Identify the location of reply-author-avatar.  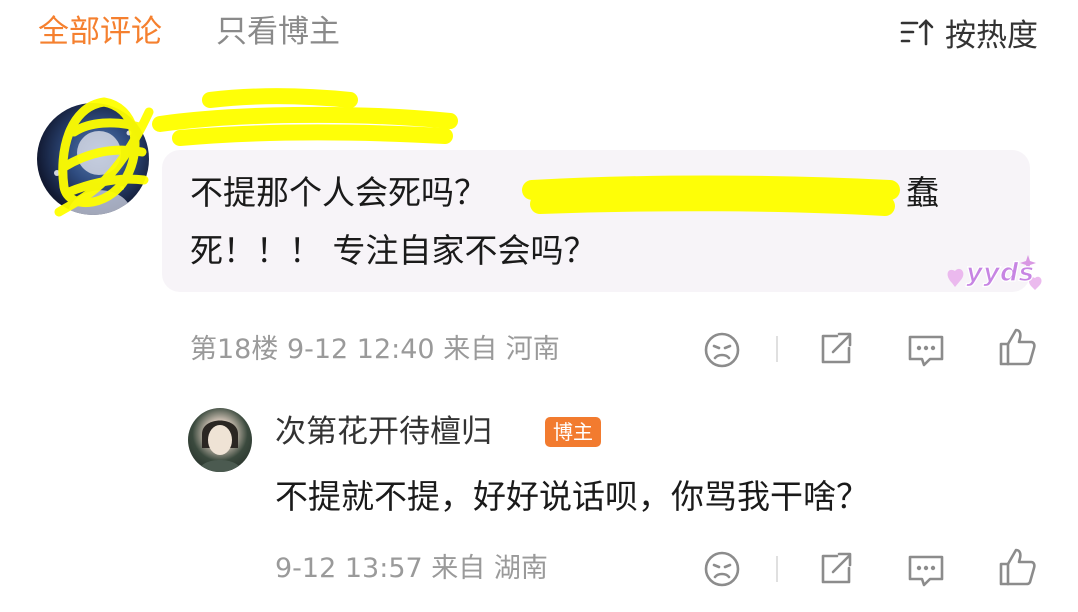
(220, 440).